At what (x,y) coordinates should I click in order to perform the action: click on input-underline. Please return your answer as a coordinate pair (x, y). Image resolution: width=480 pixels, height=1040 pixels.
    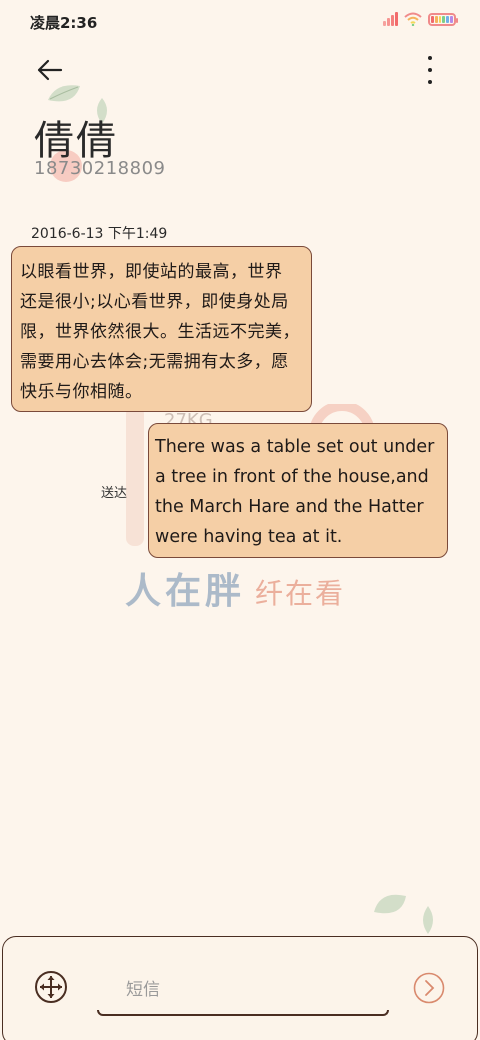
    Looking at the image, I should click on (243, 1013).